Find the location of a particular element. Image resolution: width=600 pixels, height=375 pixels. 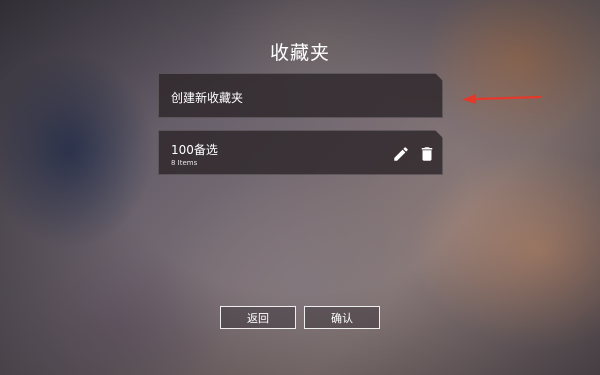

edit-favorite-button is located at coordinates (401, 154).